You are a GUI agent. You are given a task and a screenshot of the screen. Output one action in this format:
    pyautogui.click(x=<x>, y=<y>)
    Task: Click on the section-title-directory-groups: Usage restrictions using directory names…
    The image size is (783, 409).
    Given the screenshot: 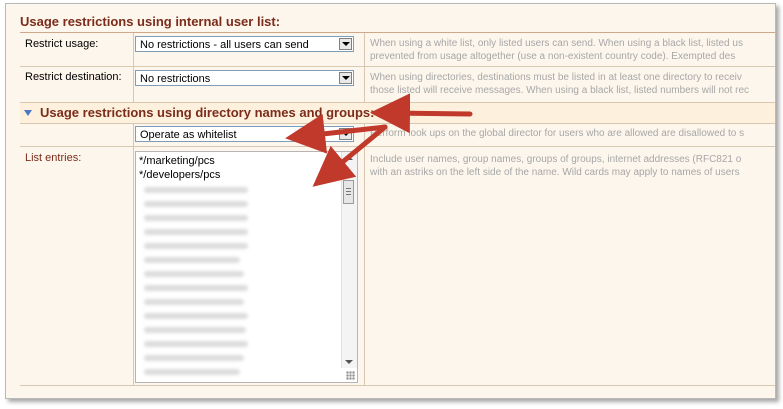 What is the action you would take?
    pyautogui.click(x=207, y=112)
    